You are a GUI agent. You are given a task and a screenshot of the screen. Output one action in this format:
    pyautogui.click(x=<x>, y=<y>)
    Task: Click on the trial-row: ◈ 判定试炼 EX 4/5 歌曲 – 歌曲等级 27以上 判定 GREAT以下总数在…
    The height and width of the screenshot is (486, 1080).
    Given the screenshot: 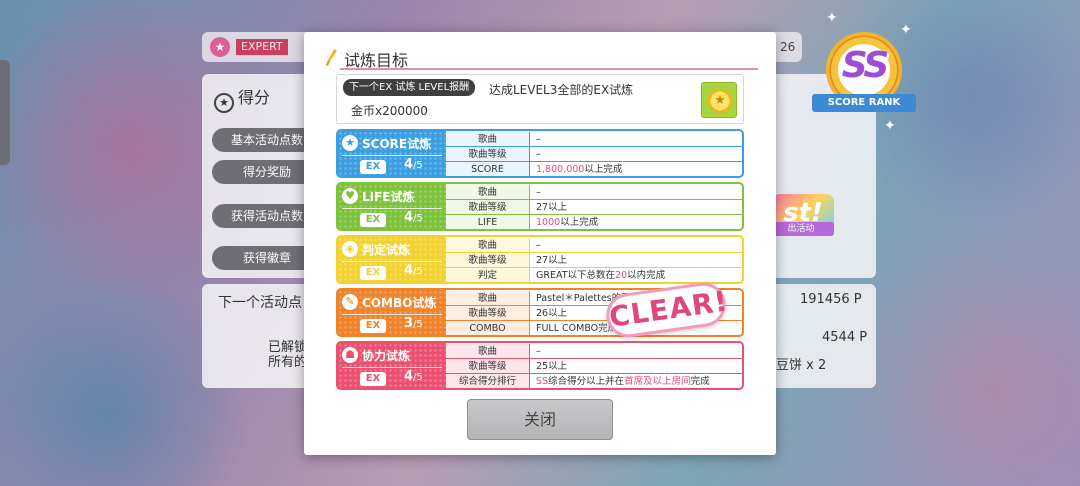 What is the action you would take?
    pyautogui.click(x=540, y=259)
    